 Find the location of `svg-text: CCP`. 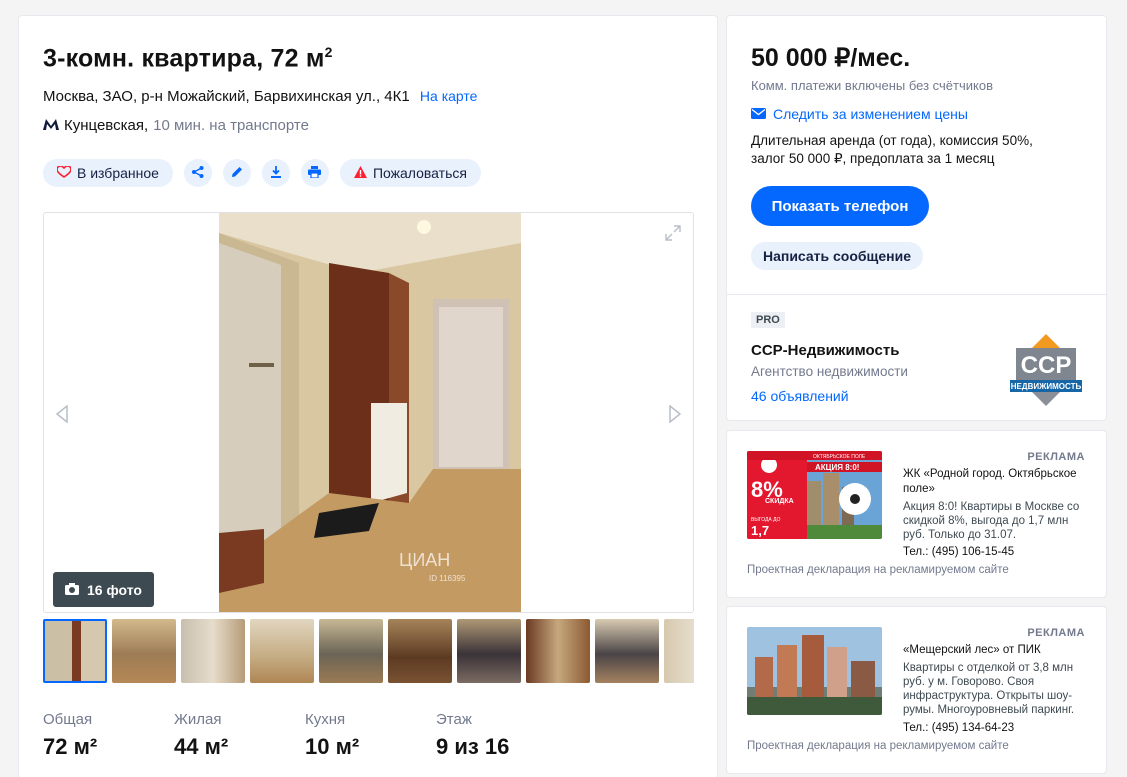

svg-text: CCP is located at coordinates (1046, 365).